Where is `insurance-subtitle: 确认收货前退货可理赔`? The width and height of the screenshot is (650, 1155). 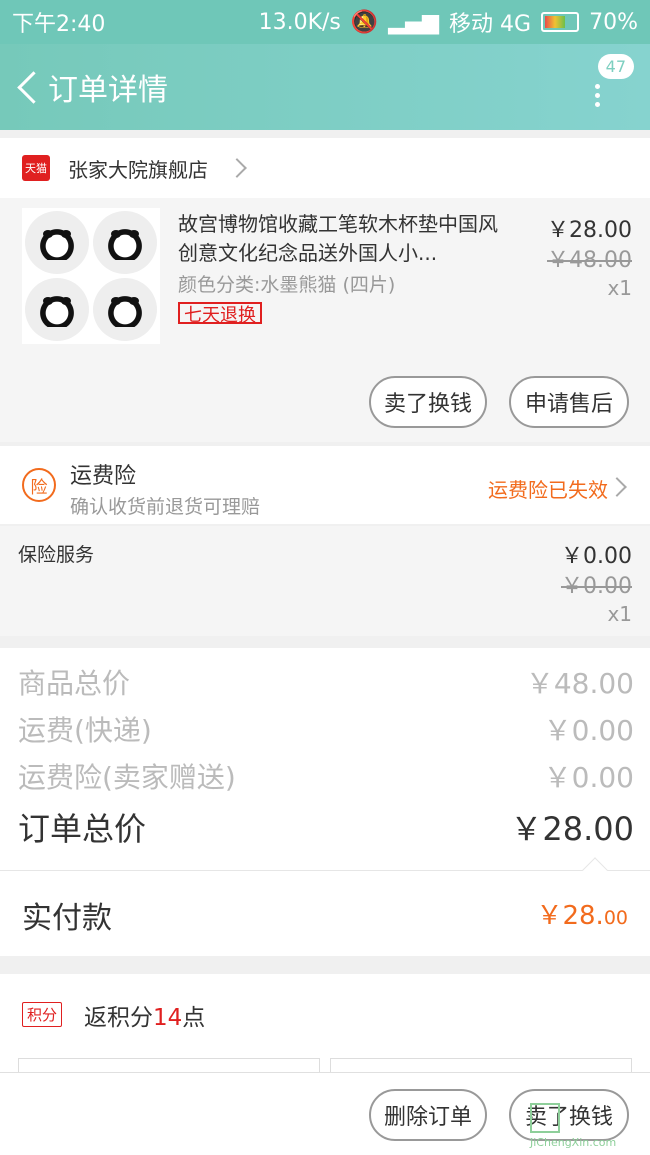
insurance-subtitle: 确认收货前退货可理赔 is located at coordinates (165, 507).